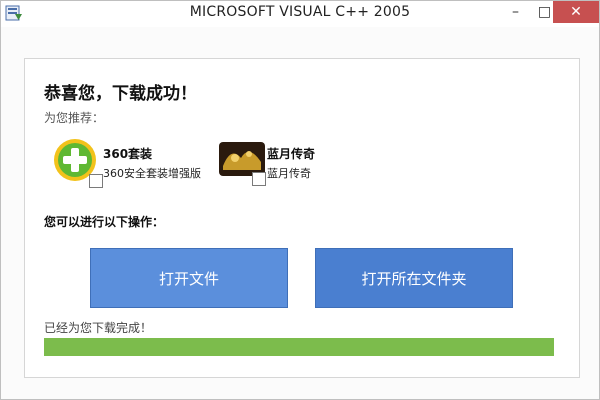  I want to click on recommendation-item-360: 360套装 360安全套装增强版, so click(146, 162).